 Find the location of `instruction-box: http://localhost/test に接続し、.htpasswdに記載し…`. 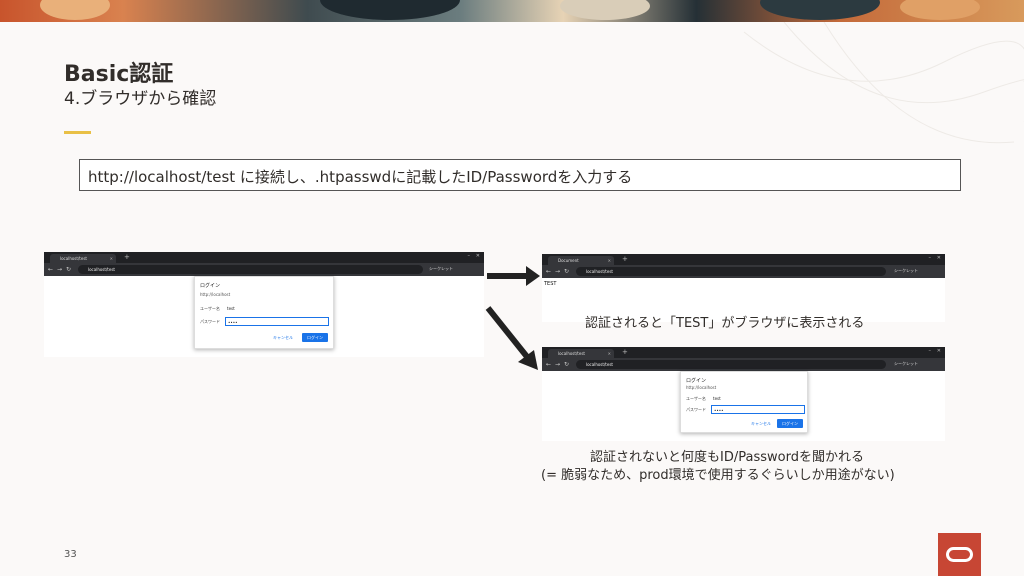

instruction-box: http://localhost/test に接続し、.htpasswdに記載し… is located at coordinates (520, 175).